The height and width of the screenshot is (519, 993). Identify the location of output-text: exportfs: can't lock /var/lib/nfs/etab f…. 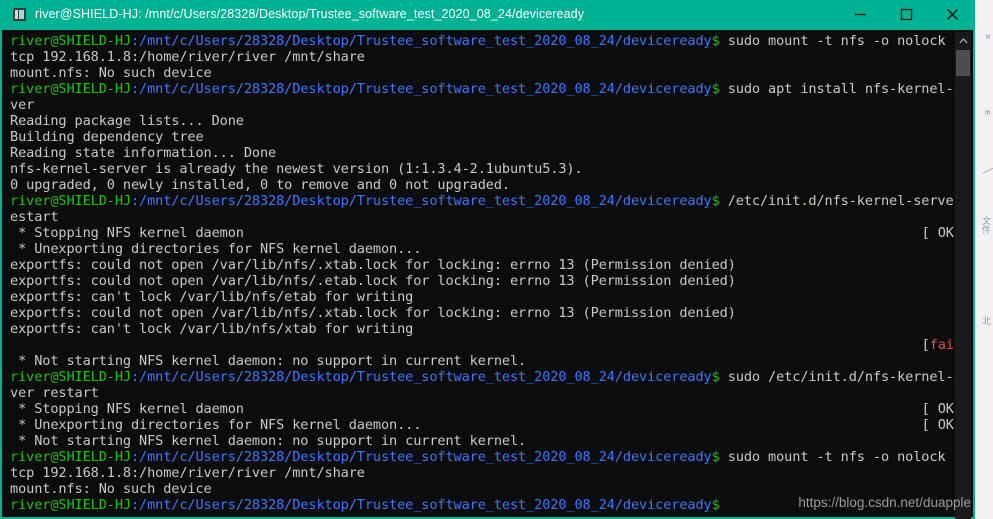
(212, 297).